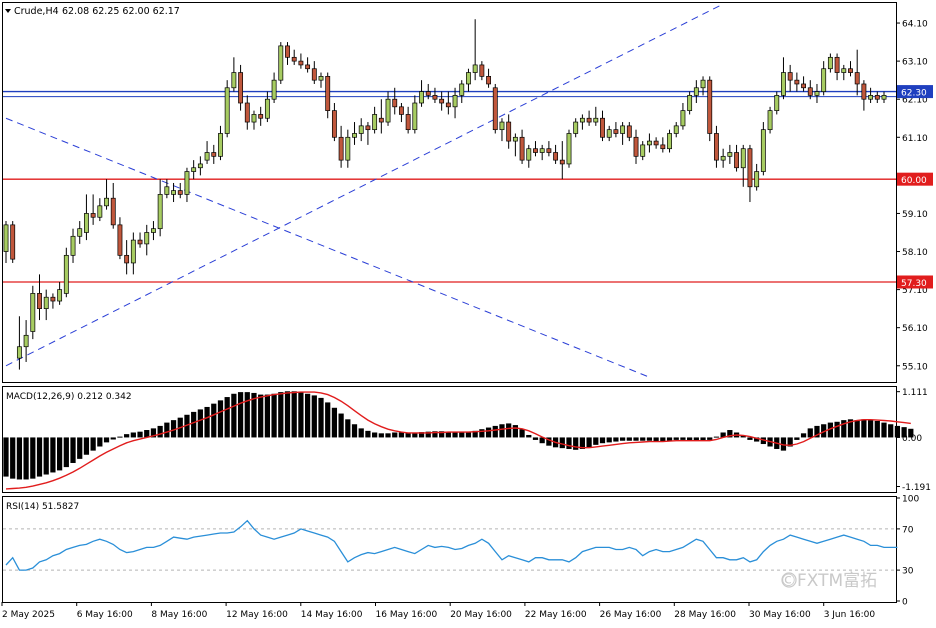 The image size is (936, 628). Describe the element at coordinates (915, 329) in the screenshot. I see `price-tick-label: 56.10` at that location.